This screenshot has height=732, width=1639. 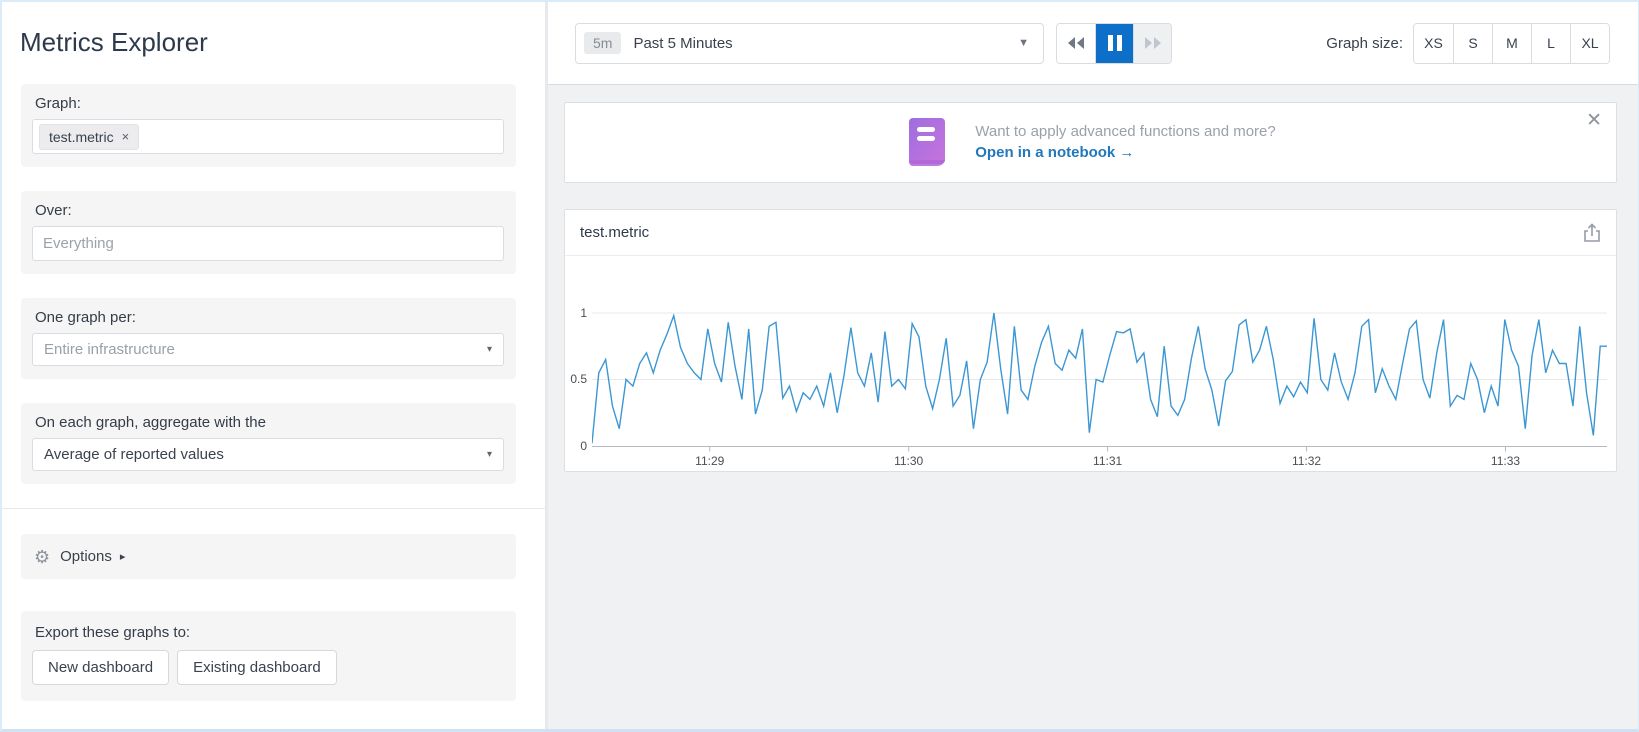 What do you see at coordinates (81, 136) in the screenshot?
I see `metric-tag-label: test.metric` at bounding box center [81, 136].